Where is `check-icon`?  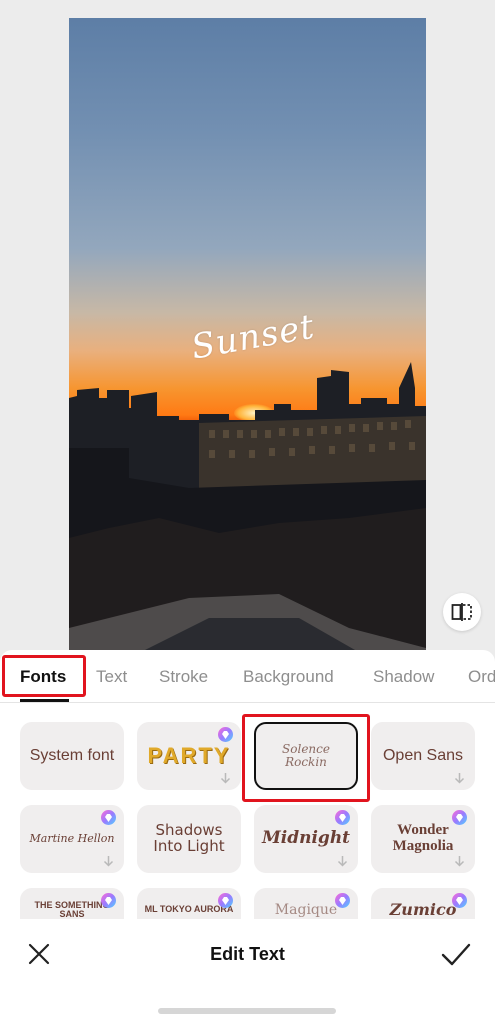 check-icon is located at coordinates (456, 955).